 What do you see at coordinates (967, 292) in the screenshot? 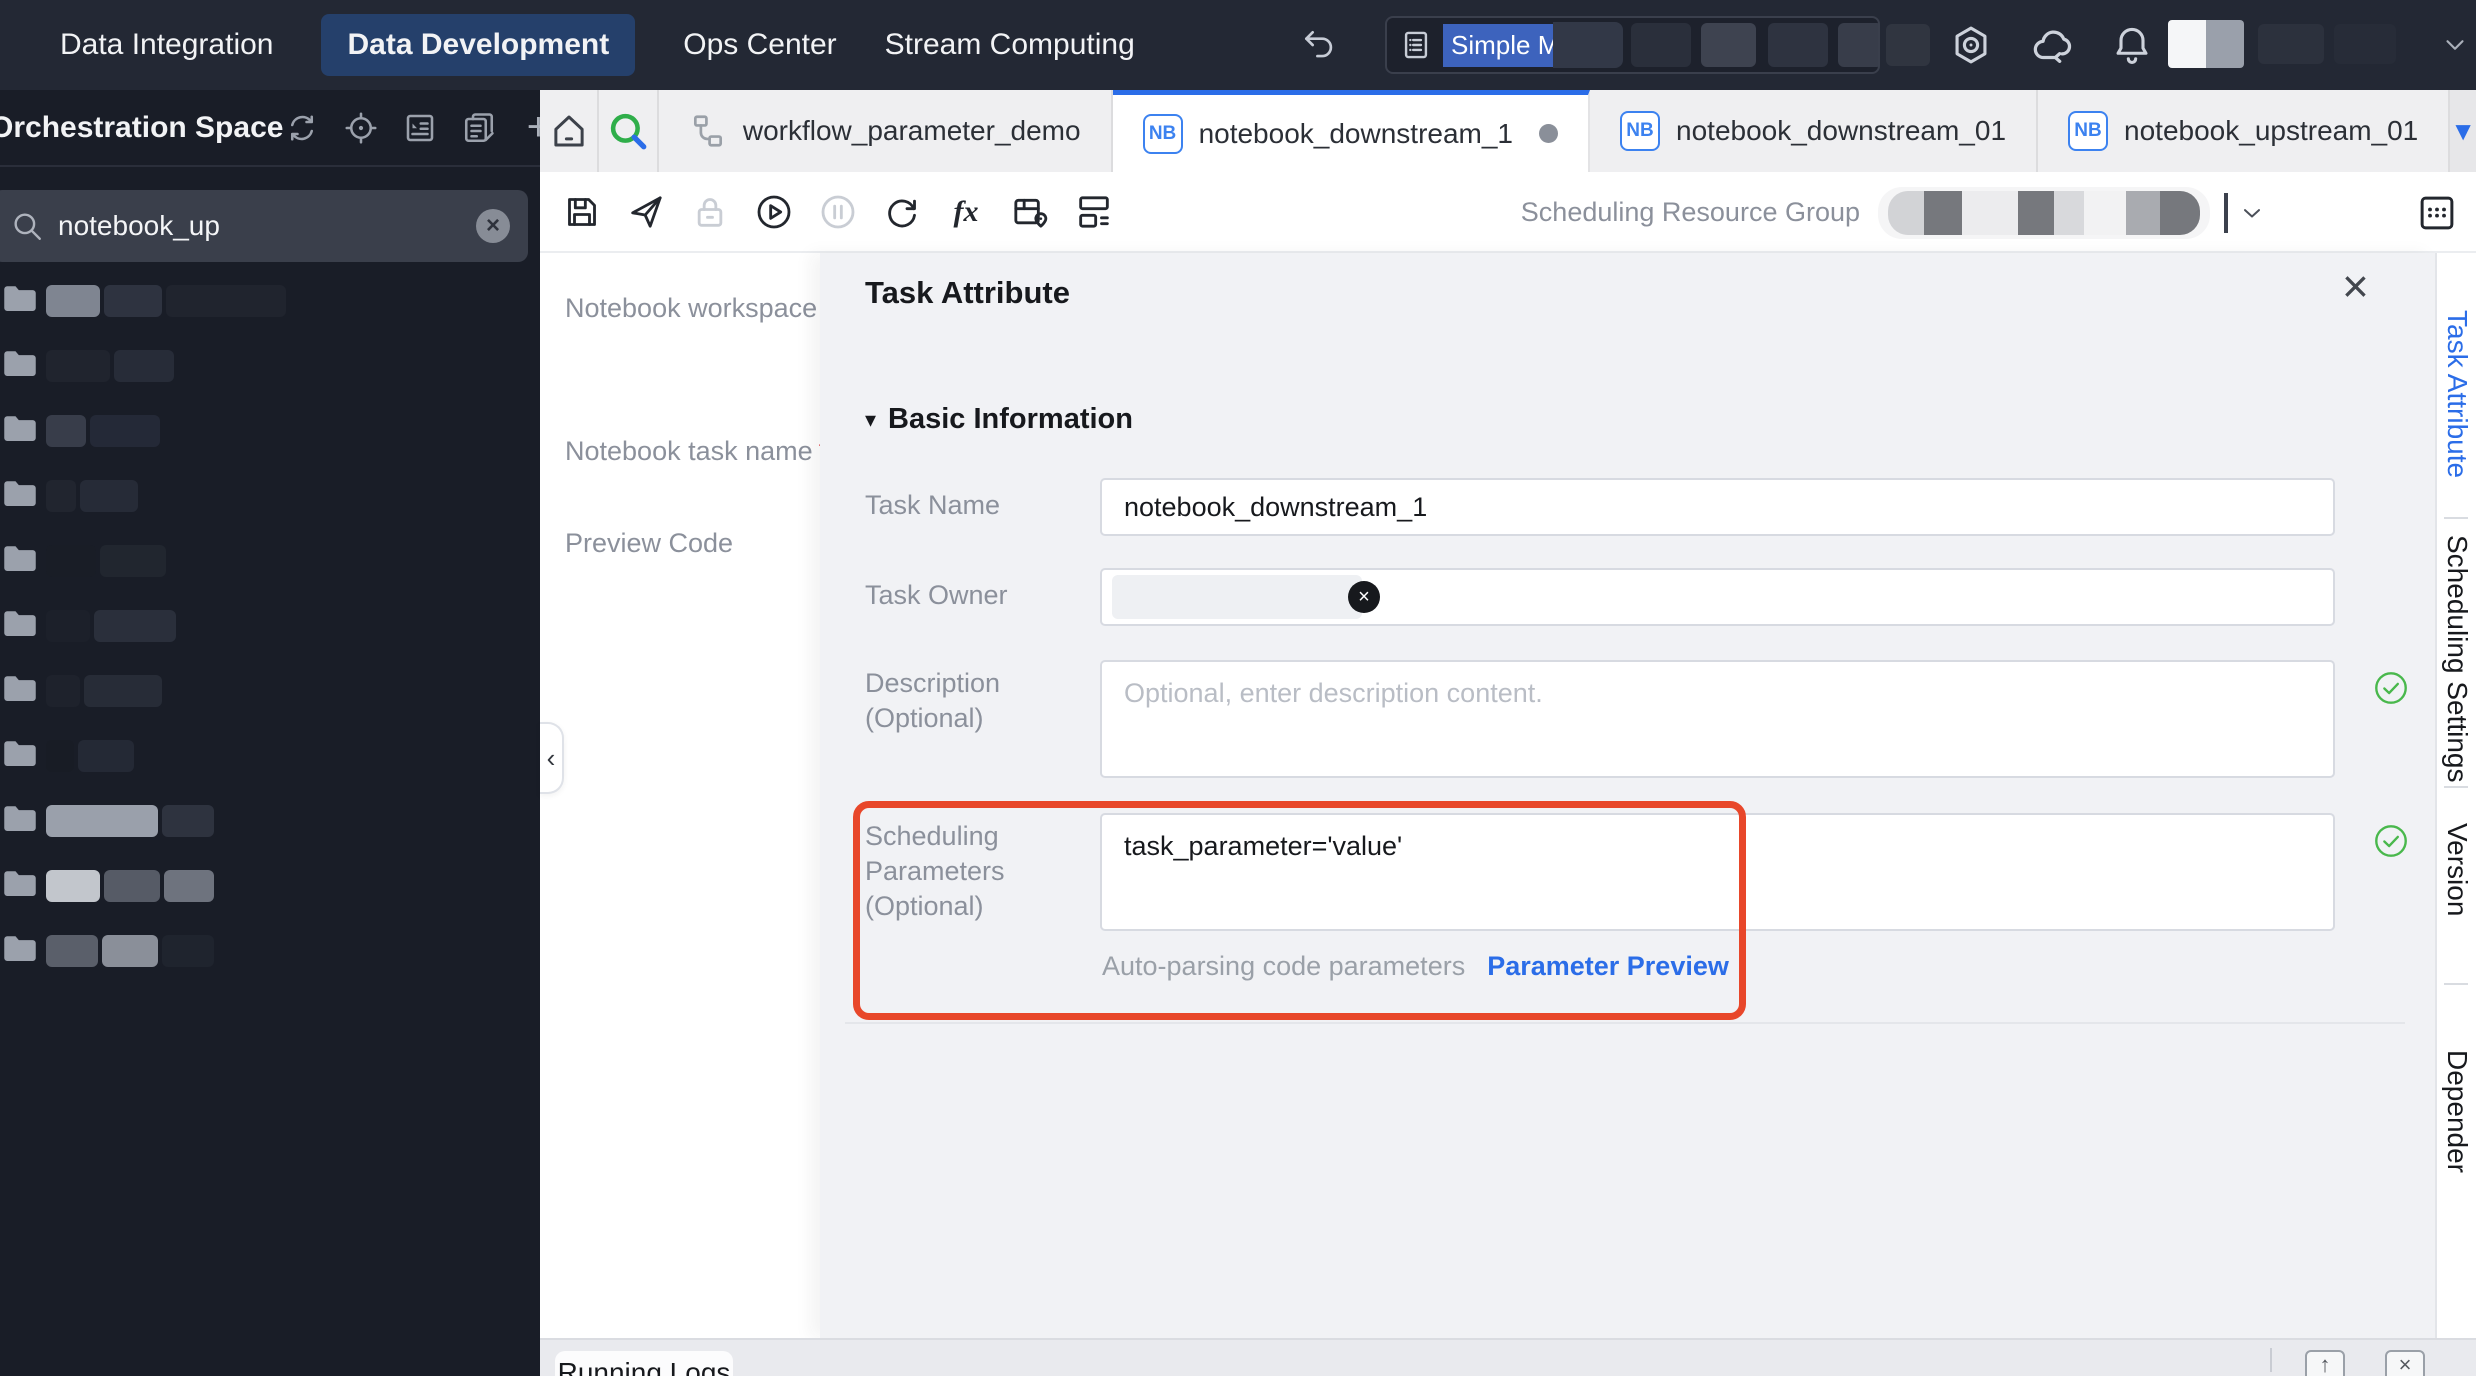
I see `panel-title: Task Attribute` at bounding box center [967, 292].